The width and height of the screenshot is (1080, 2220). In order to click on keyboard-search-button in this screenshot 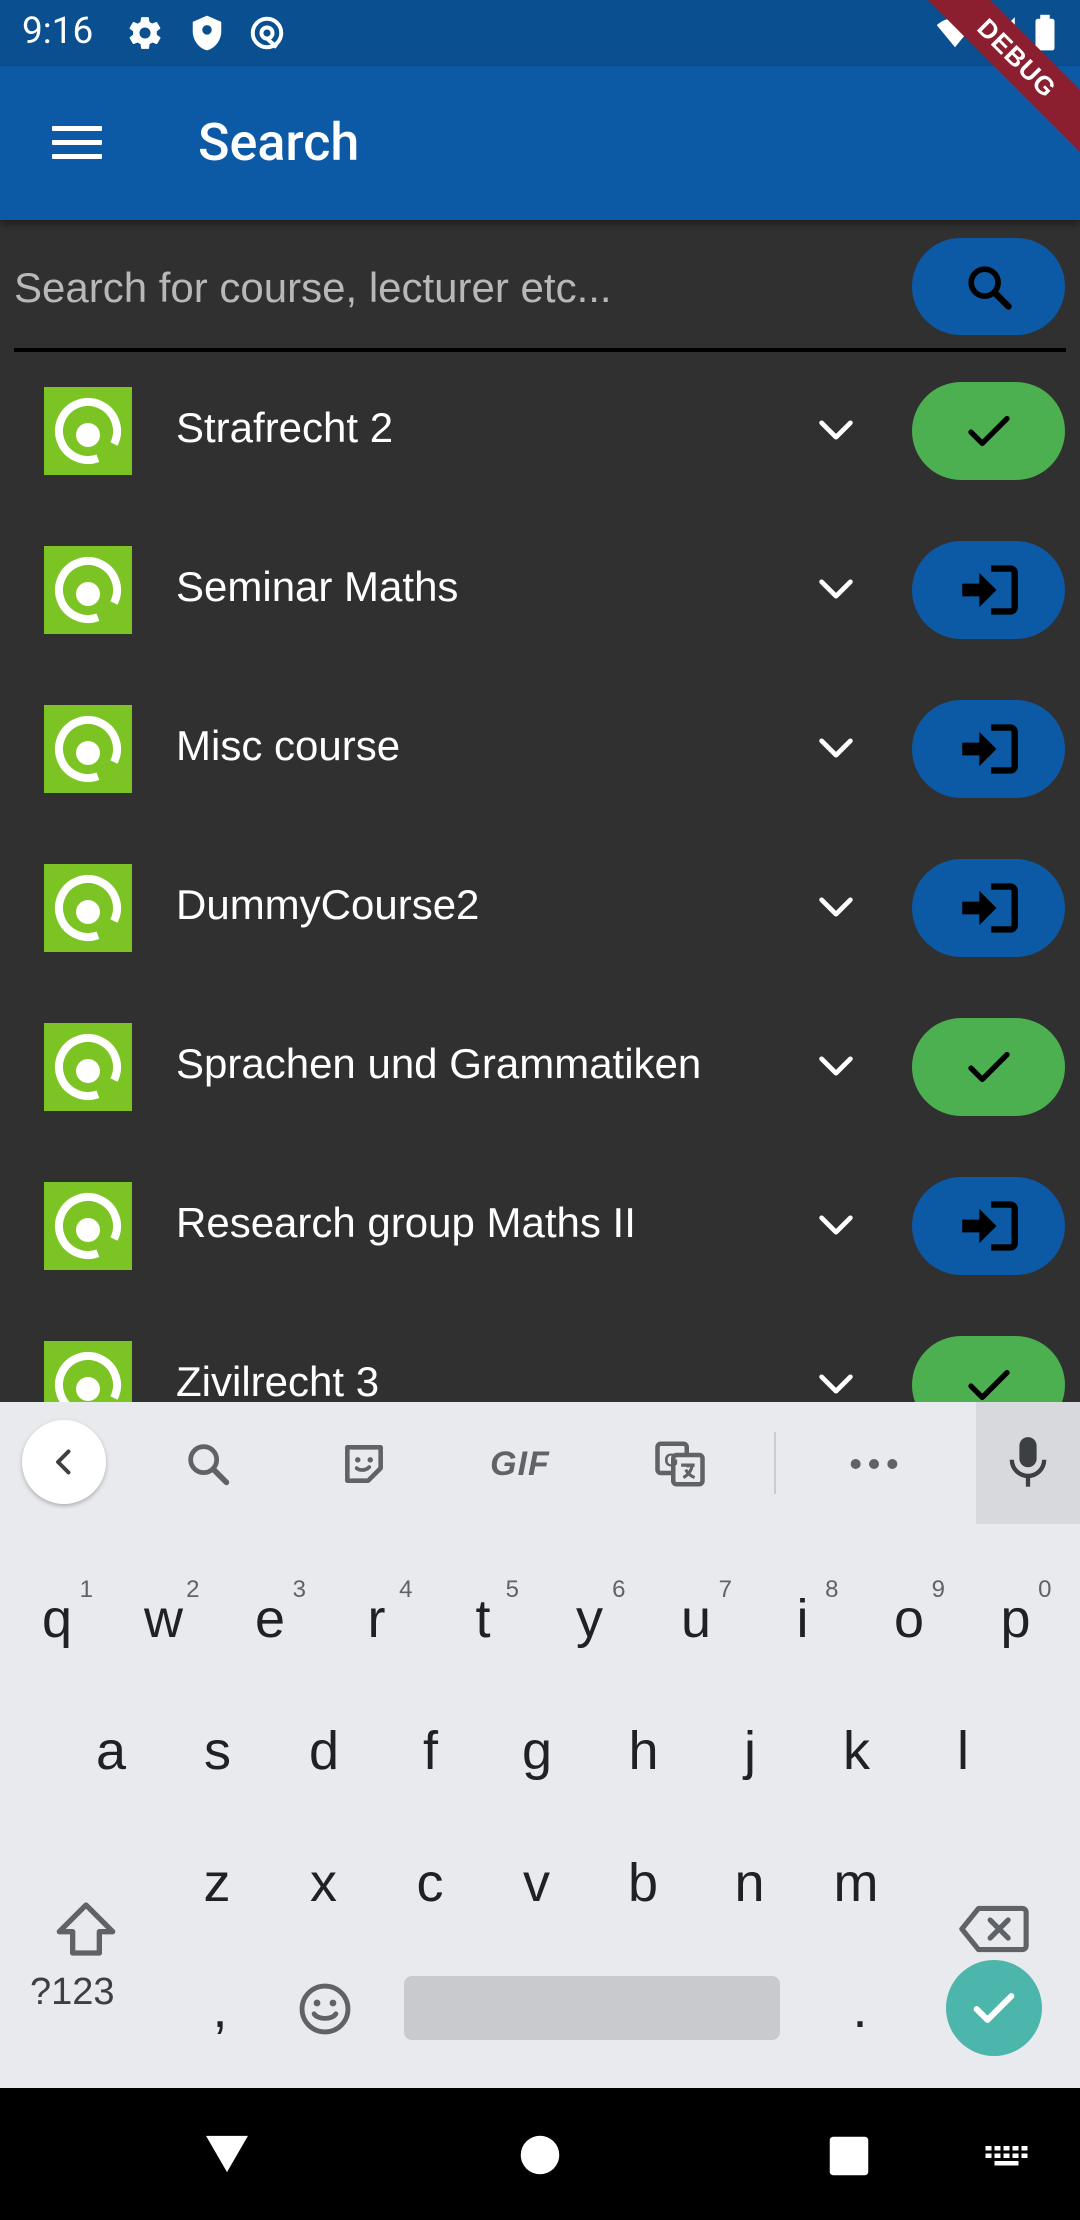, I will do `click(208, 1464)`.